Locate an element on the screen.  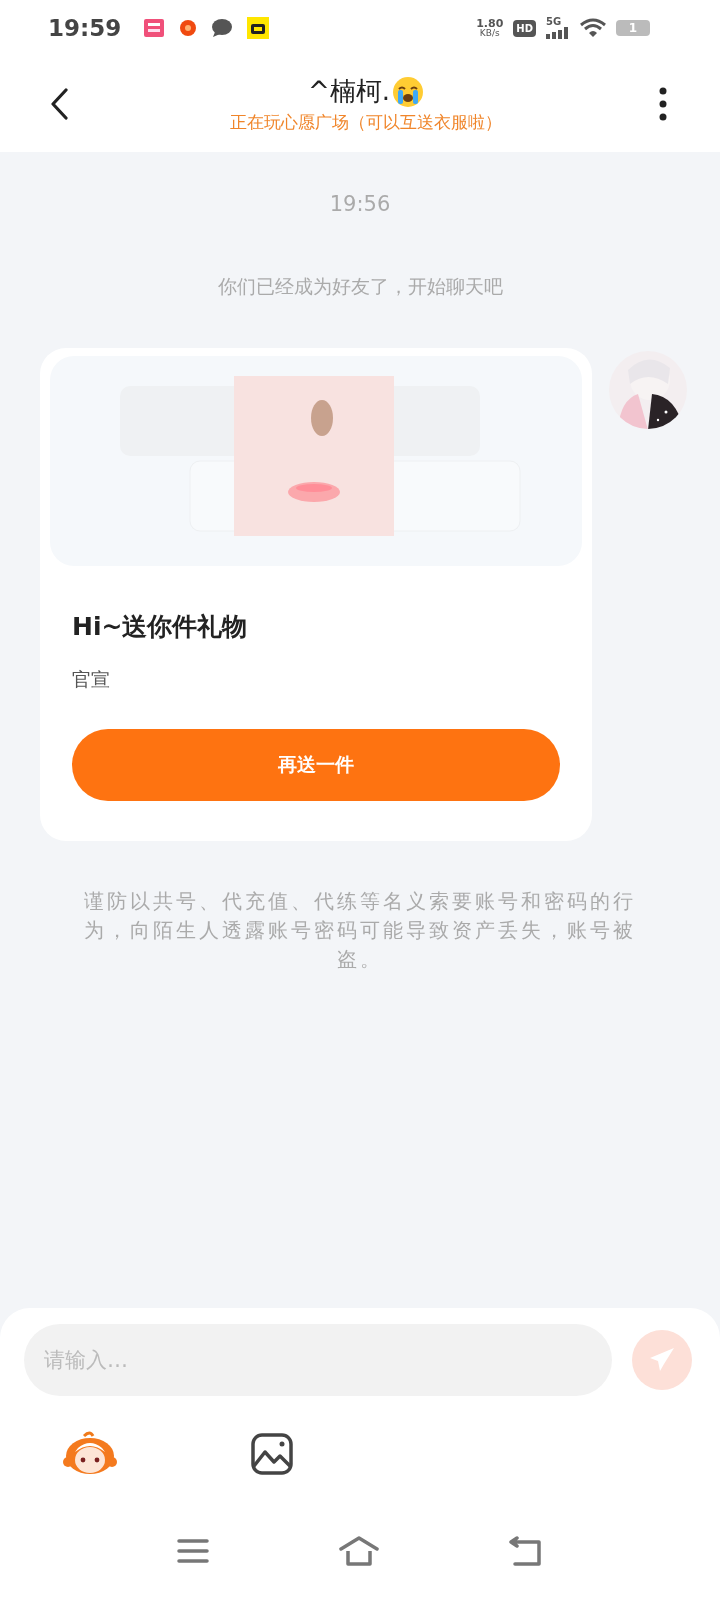
home-icon is located at coordinates (359, 1551).